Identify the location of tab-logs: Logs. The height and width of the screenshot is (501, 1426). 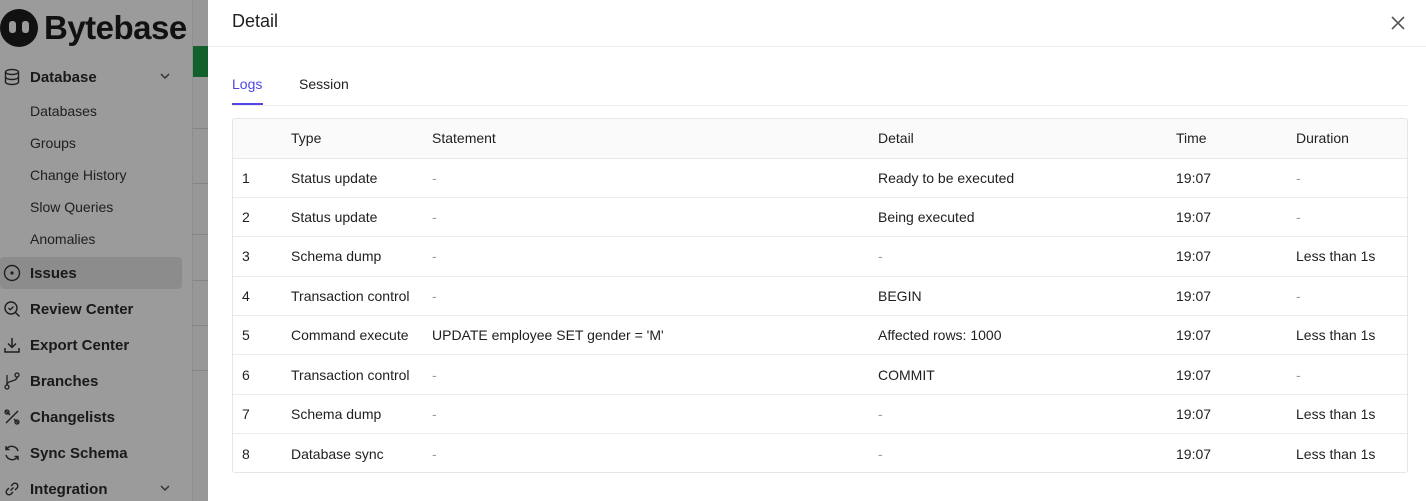
(247, 84).